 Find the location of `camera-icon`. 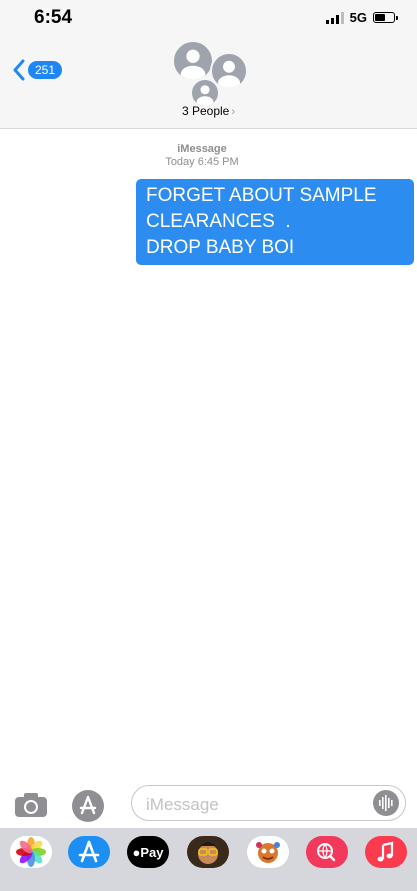

camera-icon is located at coordinates (31, 805).